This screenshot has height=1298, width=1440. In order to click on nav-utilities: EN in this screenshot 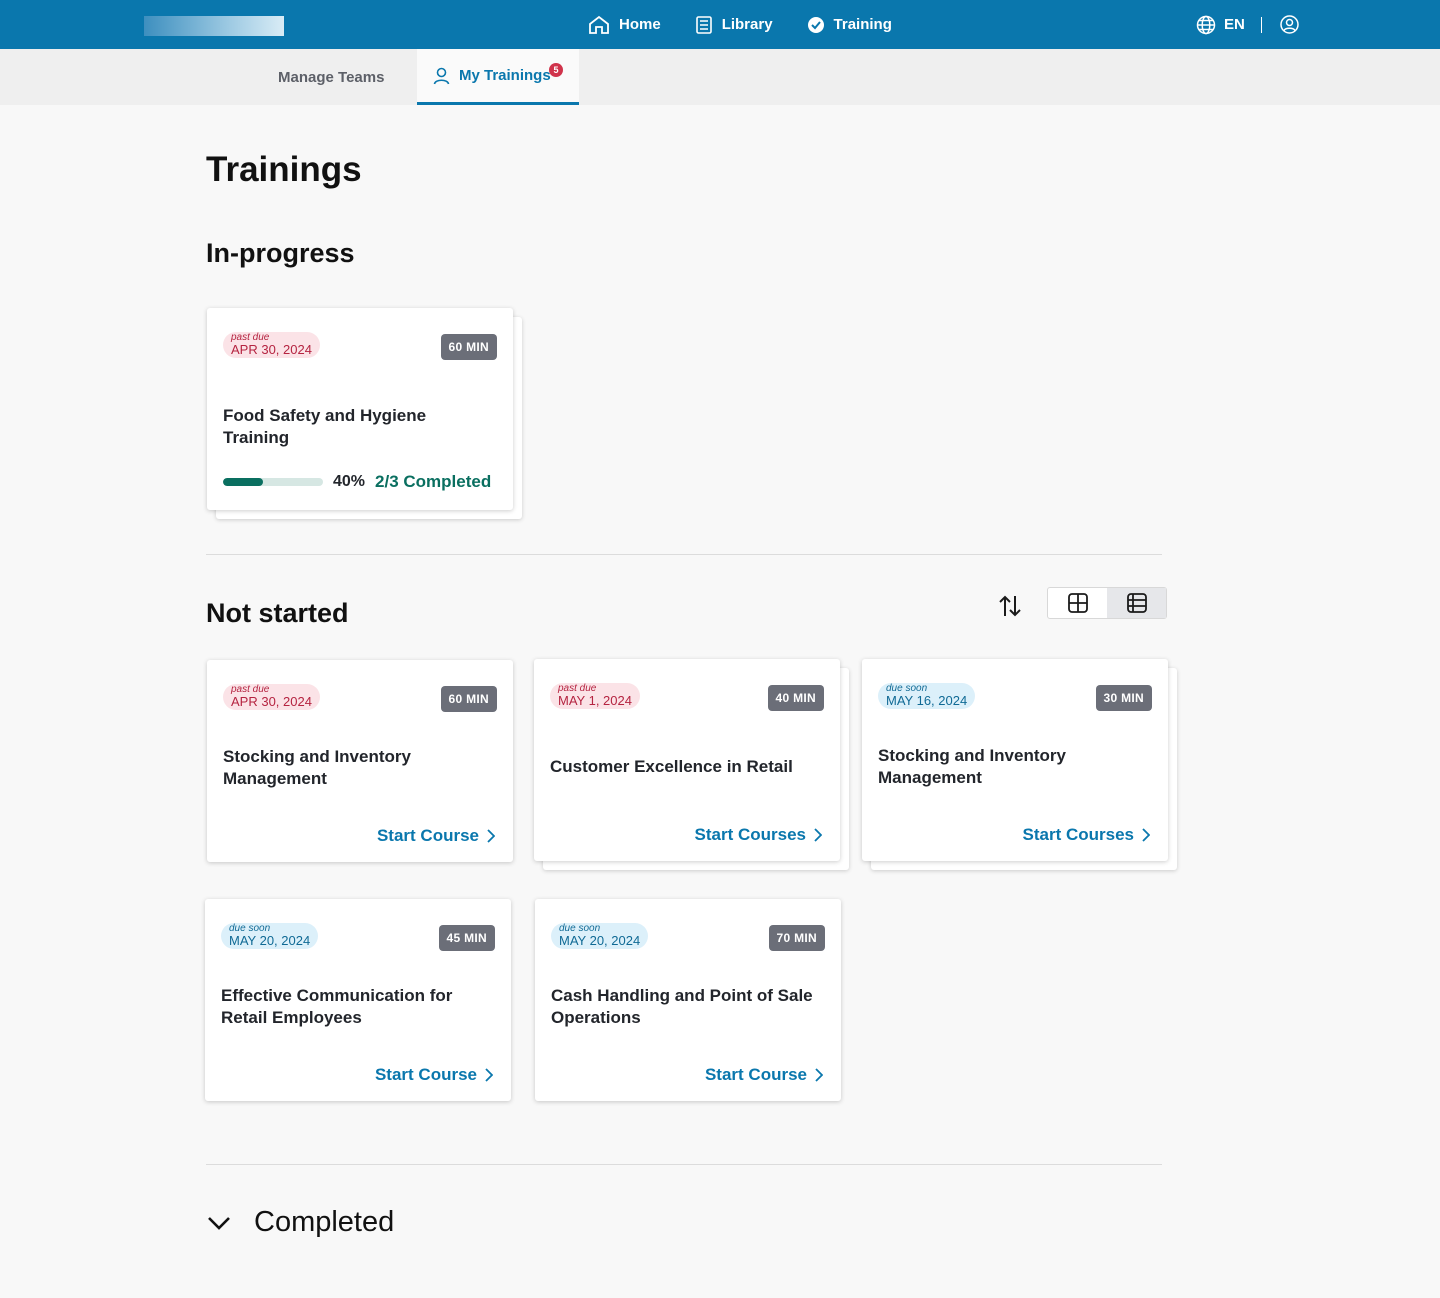, I will do `click(1247, 24)`.